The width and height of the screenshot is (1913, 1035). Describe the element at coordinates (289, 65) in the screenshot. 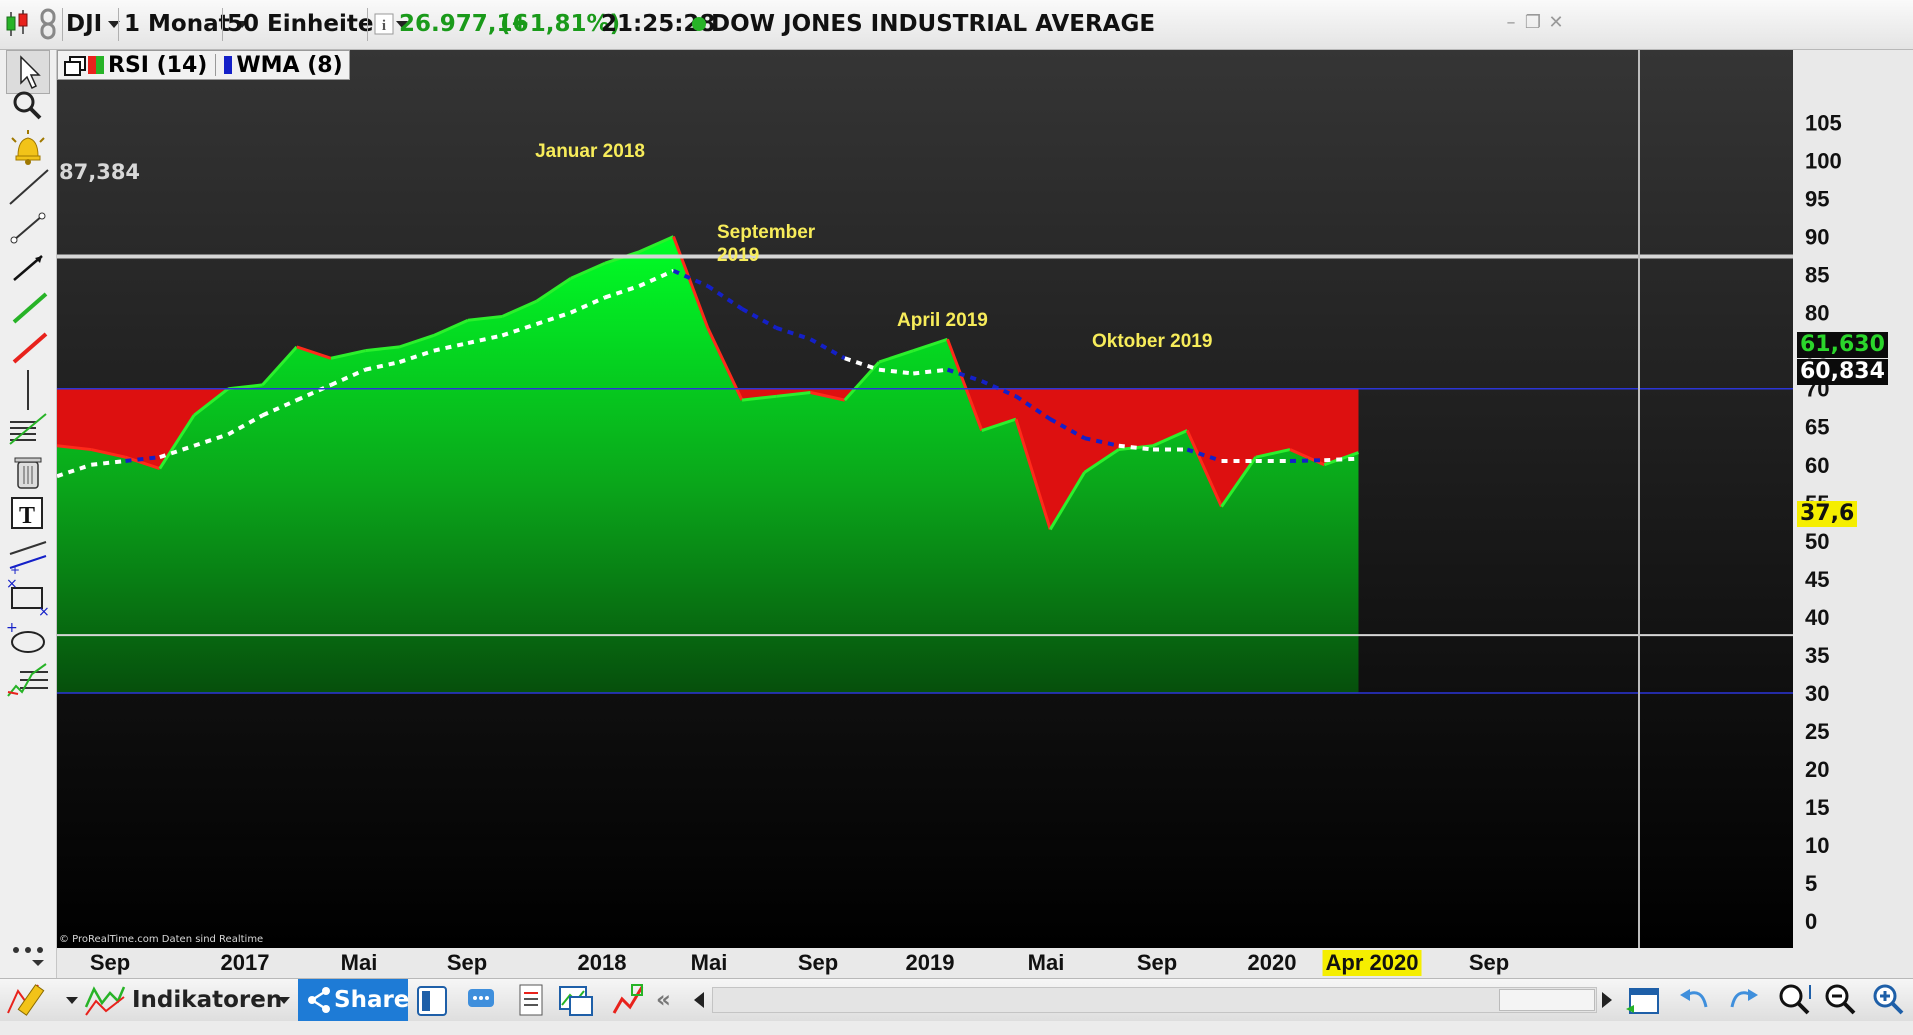

I see `wma-legend-label: WMA (8)` at that location.